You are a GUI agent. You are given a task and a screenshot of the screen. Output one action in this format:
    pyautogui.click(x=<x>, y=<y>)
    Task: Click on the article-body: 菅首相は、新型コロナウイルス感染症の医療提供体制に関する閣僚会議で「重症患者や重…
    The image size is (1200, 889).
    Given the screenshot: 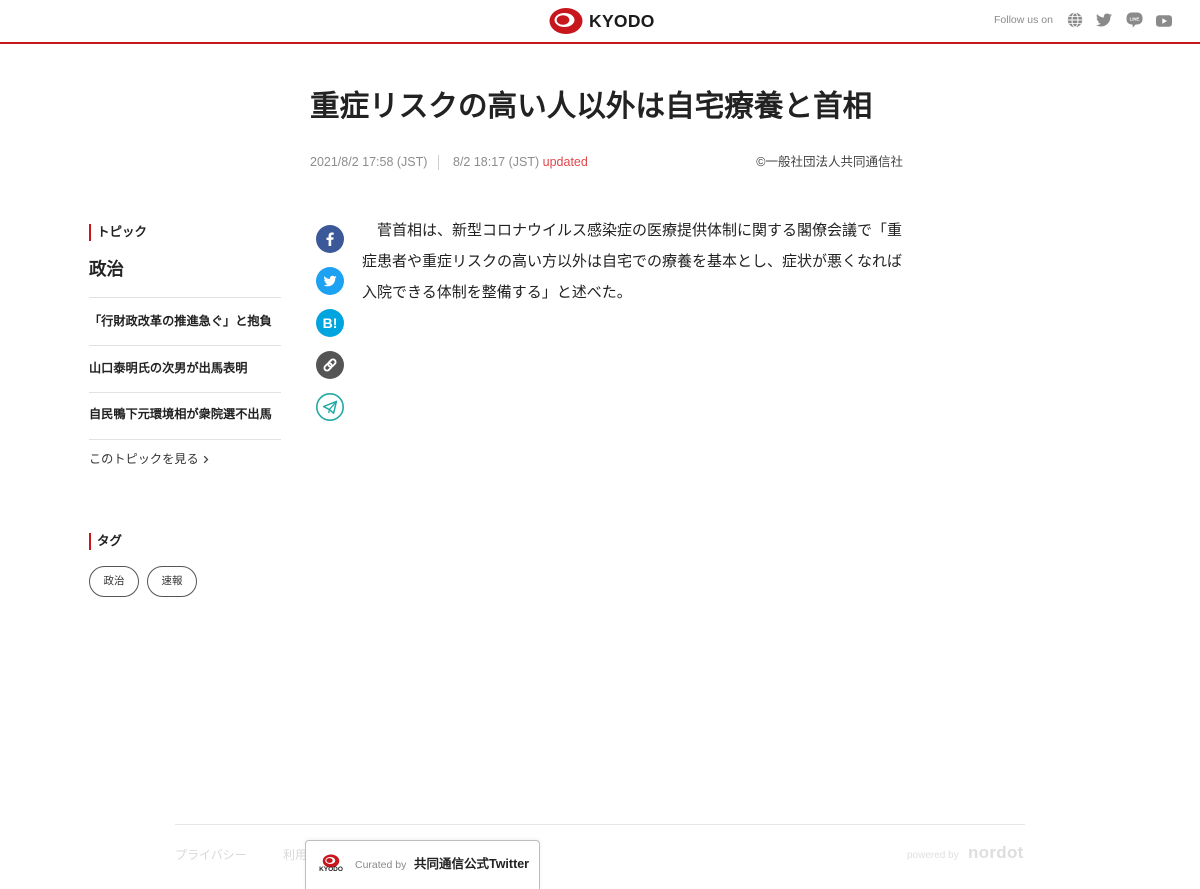 What is the action you would take?
    pyautogui.click(x=632, y=261)
    